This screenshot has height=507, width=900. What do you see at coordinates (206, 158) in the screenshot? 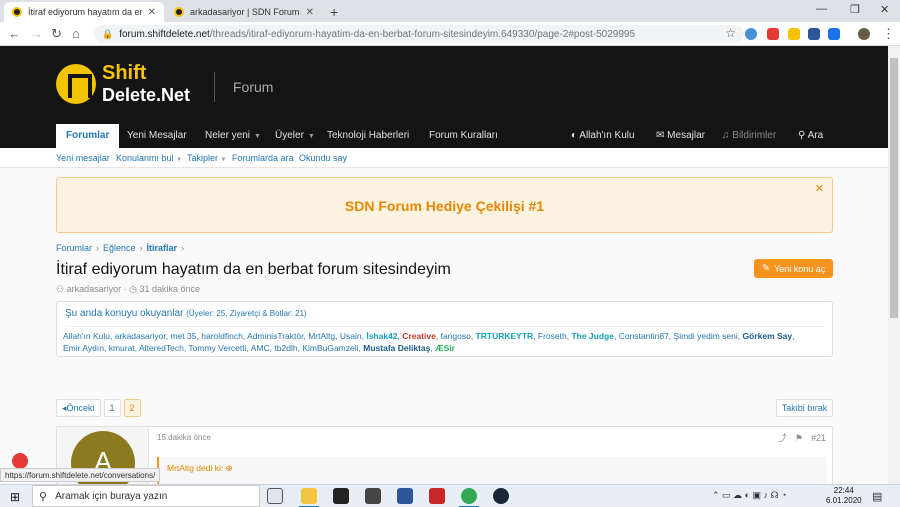
I see `subnav-takipler: Takipler ▼` at bounding box center [206, 158].